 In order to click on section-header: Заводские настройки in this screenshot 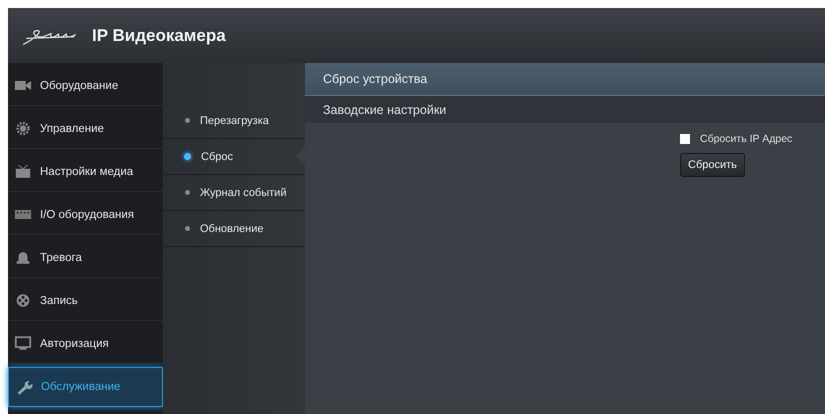, I will do `click(565, 109)`.